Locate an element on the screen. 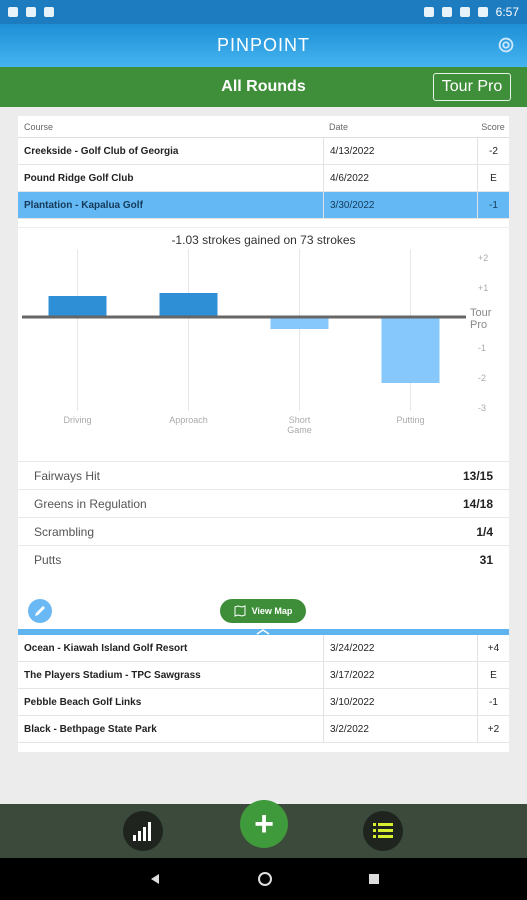 The image size is (527, 900). table-row: Pound Ridge Golf Club 4/6/2022 E is located at coordinates (263, 178).